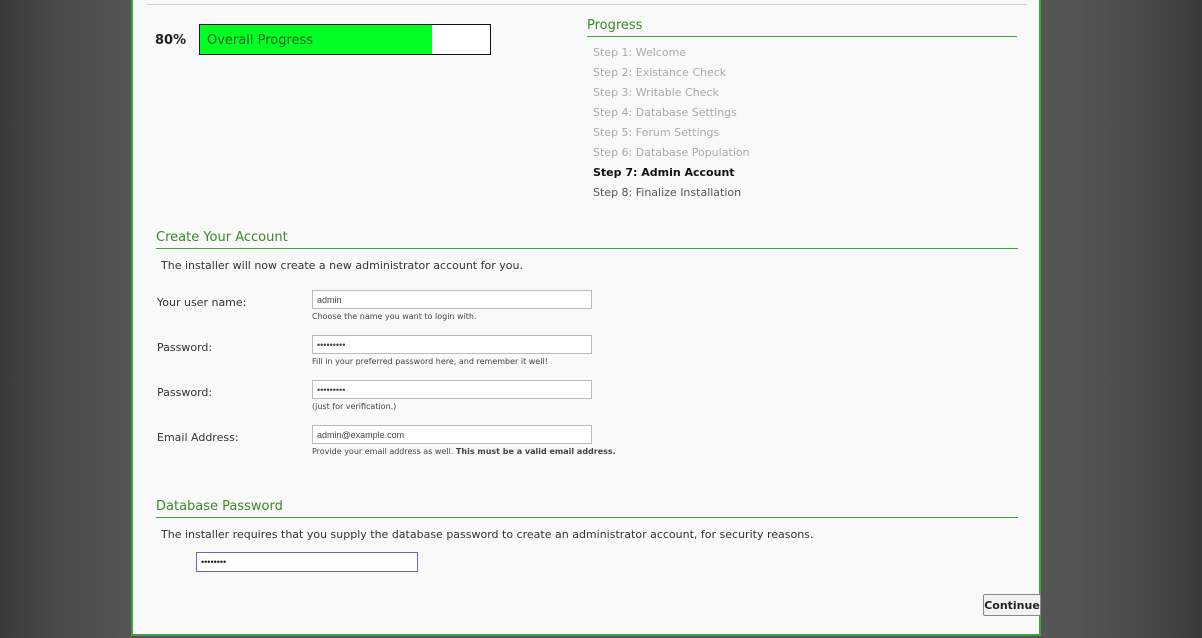  What do you see at coordinates (587, 4) in the screenshot?
I see `header-divider` at bounding box center [587, 4].